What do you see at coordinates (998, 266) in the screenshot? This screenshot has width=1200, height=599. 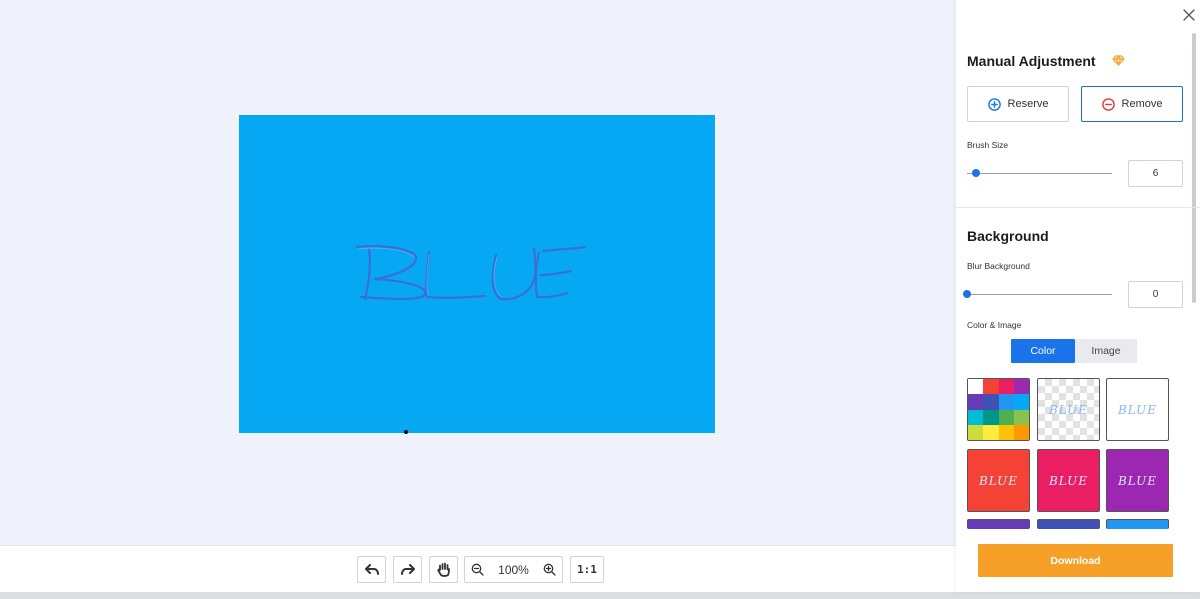 I see `blur-background-label: Blur Background` at bounding box center [998, 266].